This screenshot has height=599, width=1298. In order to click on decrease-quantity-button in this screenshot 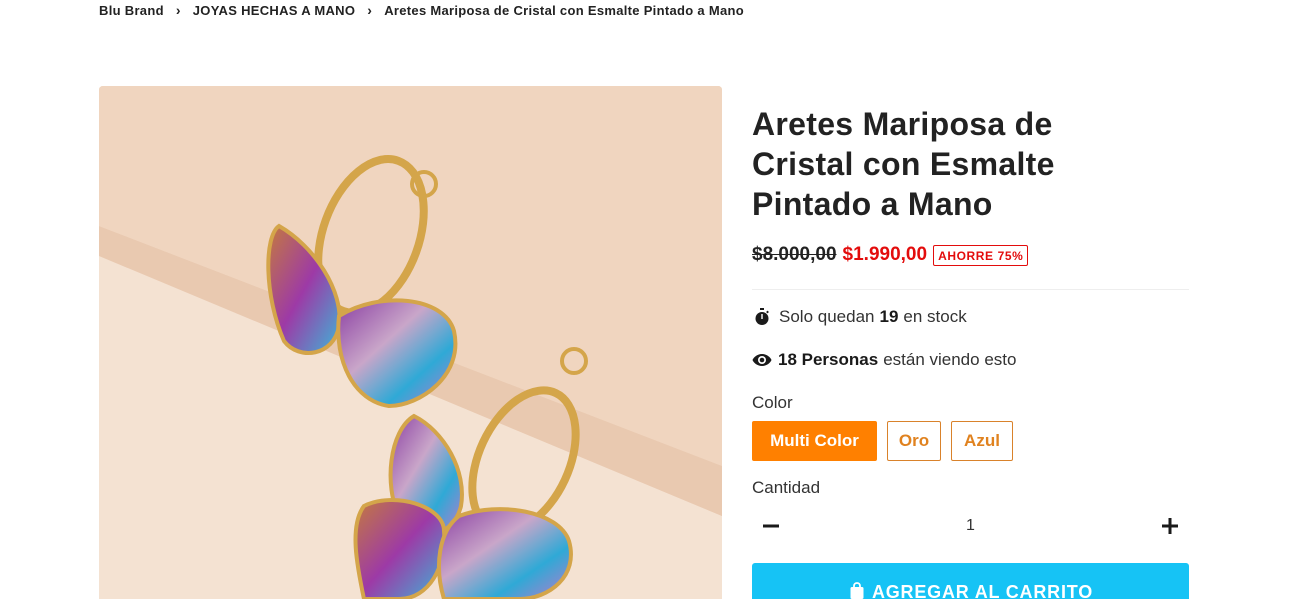, I will do `click(771, 526)`.